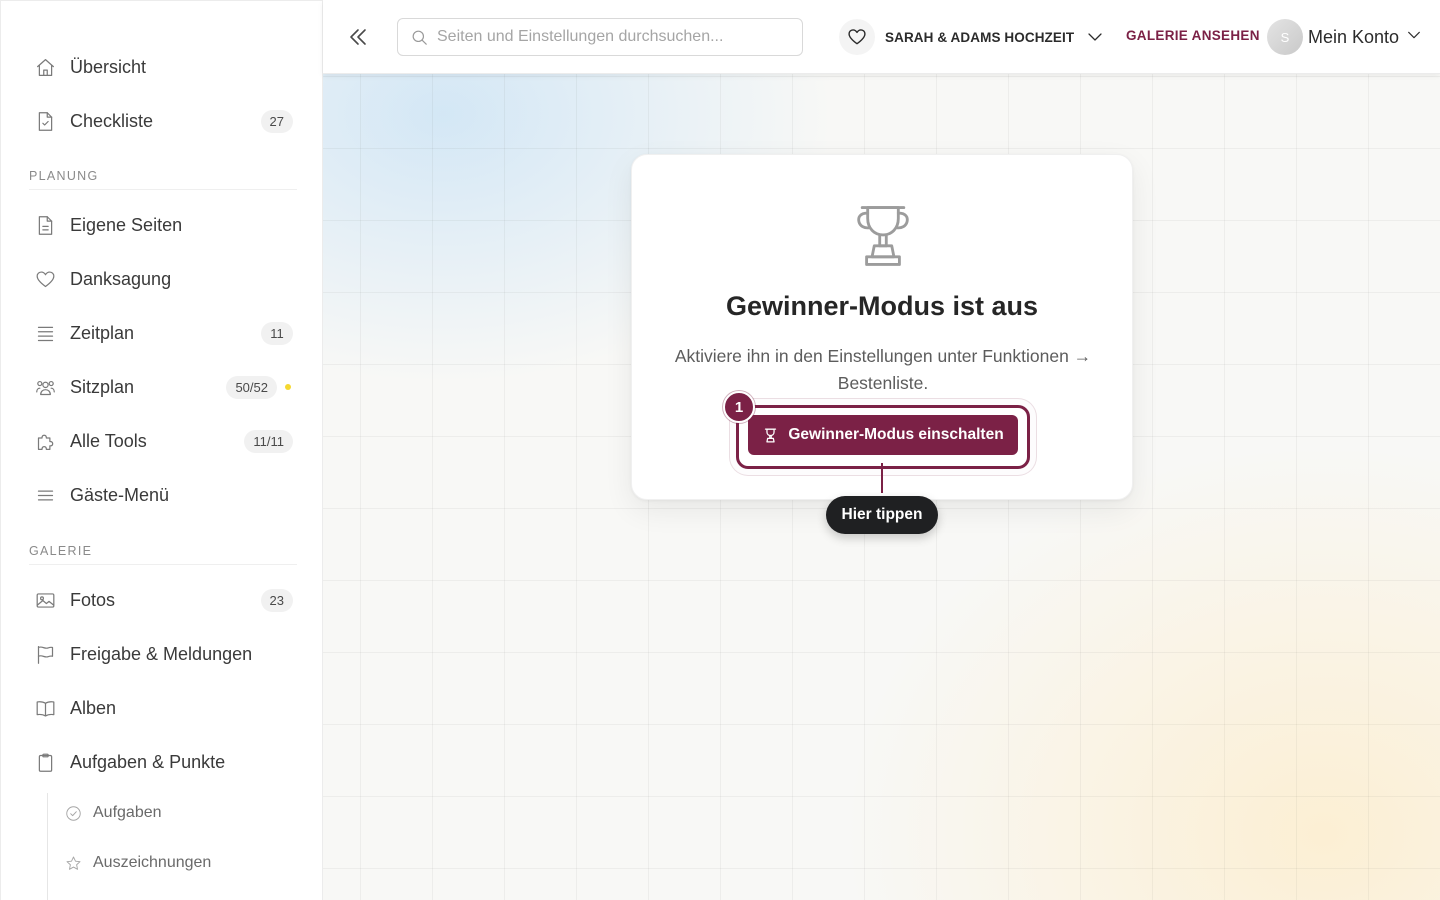  I want to click on count-badge: 50/52, so click(251, 387).